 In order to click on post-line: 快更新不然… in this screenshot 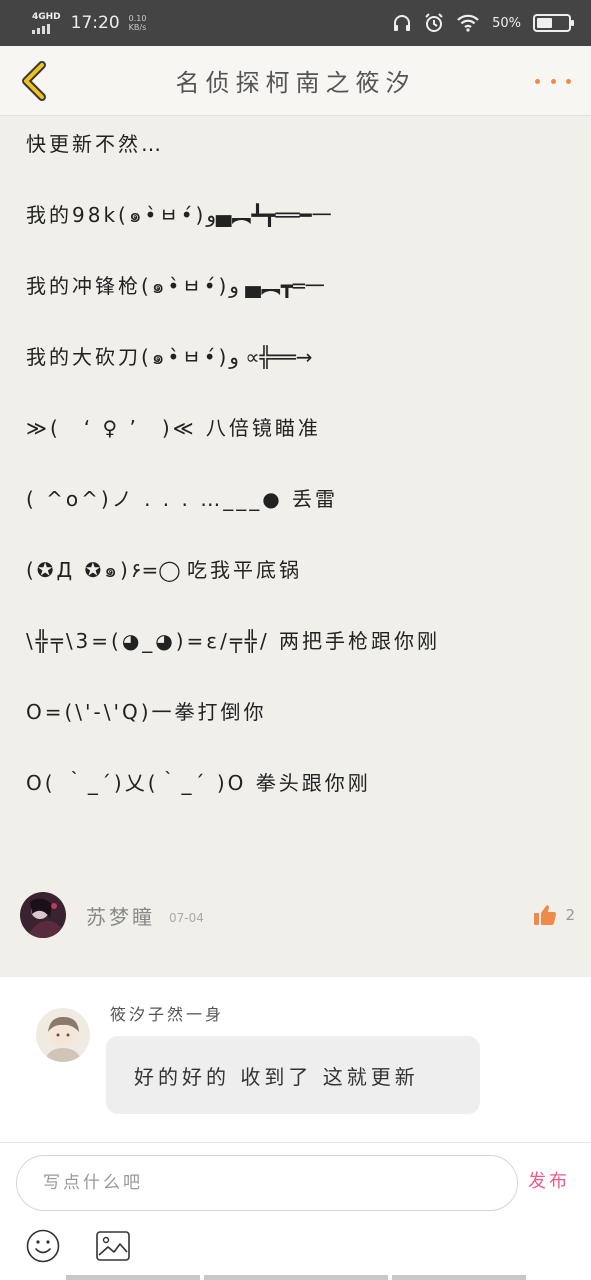, I will do `click(95, 144)`.